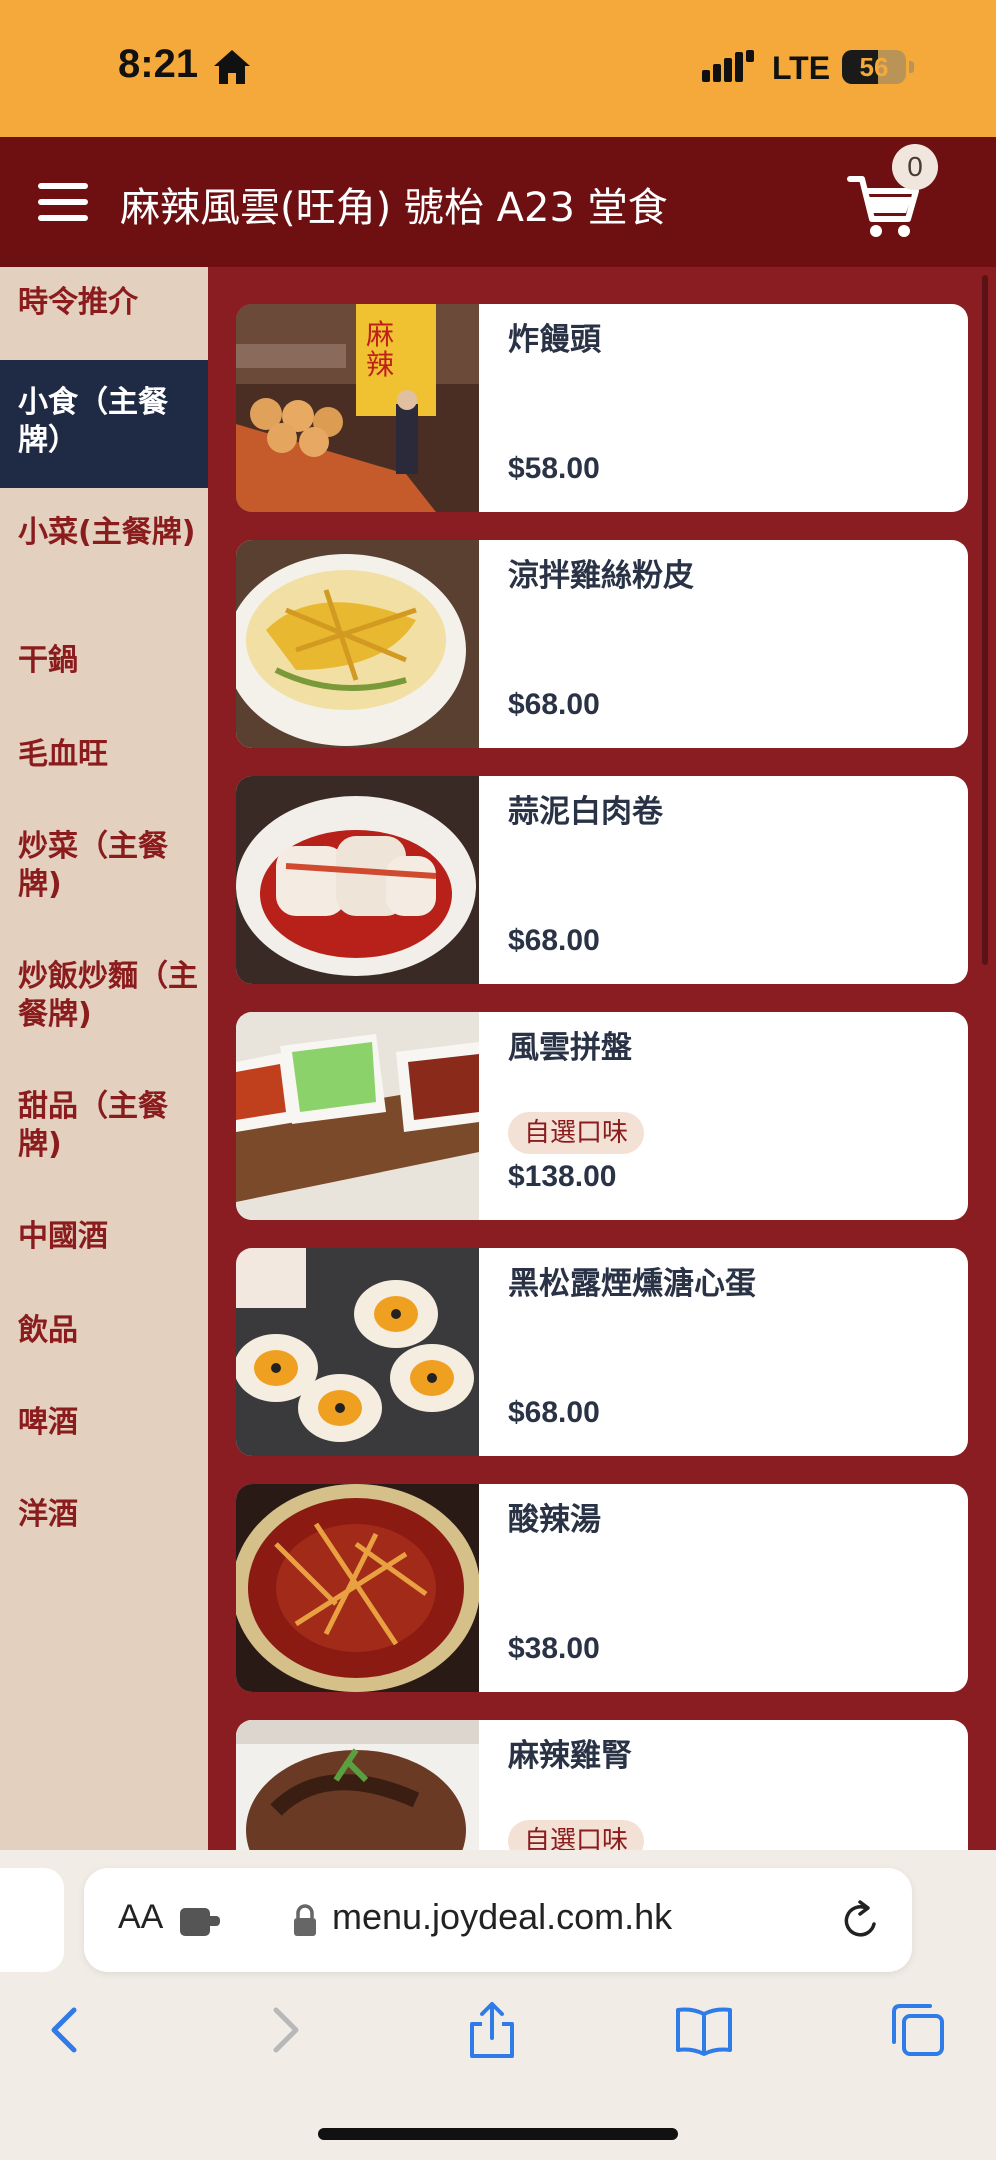 Image resolution: width=996 pixels, height=2160 pixels. I want to click on home-indicator, so click(498, 2134).